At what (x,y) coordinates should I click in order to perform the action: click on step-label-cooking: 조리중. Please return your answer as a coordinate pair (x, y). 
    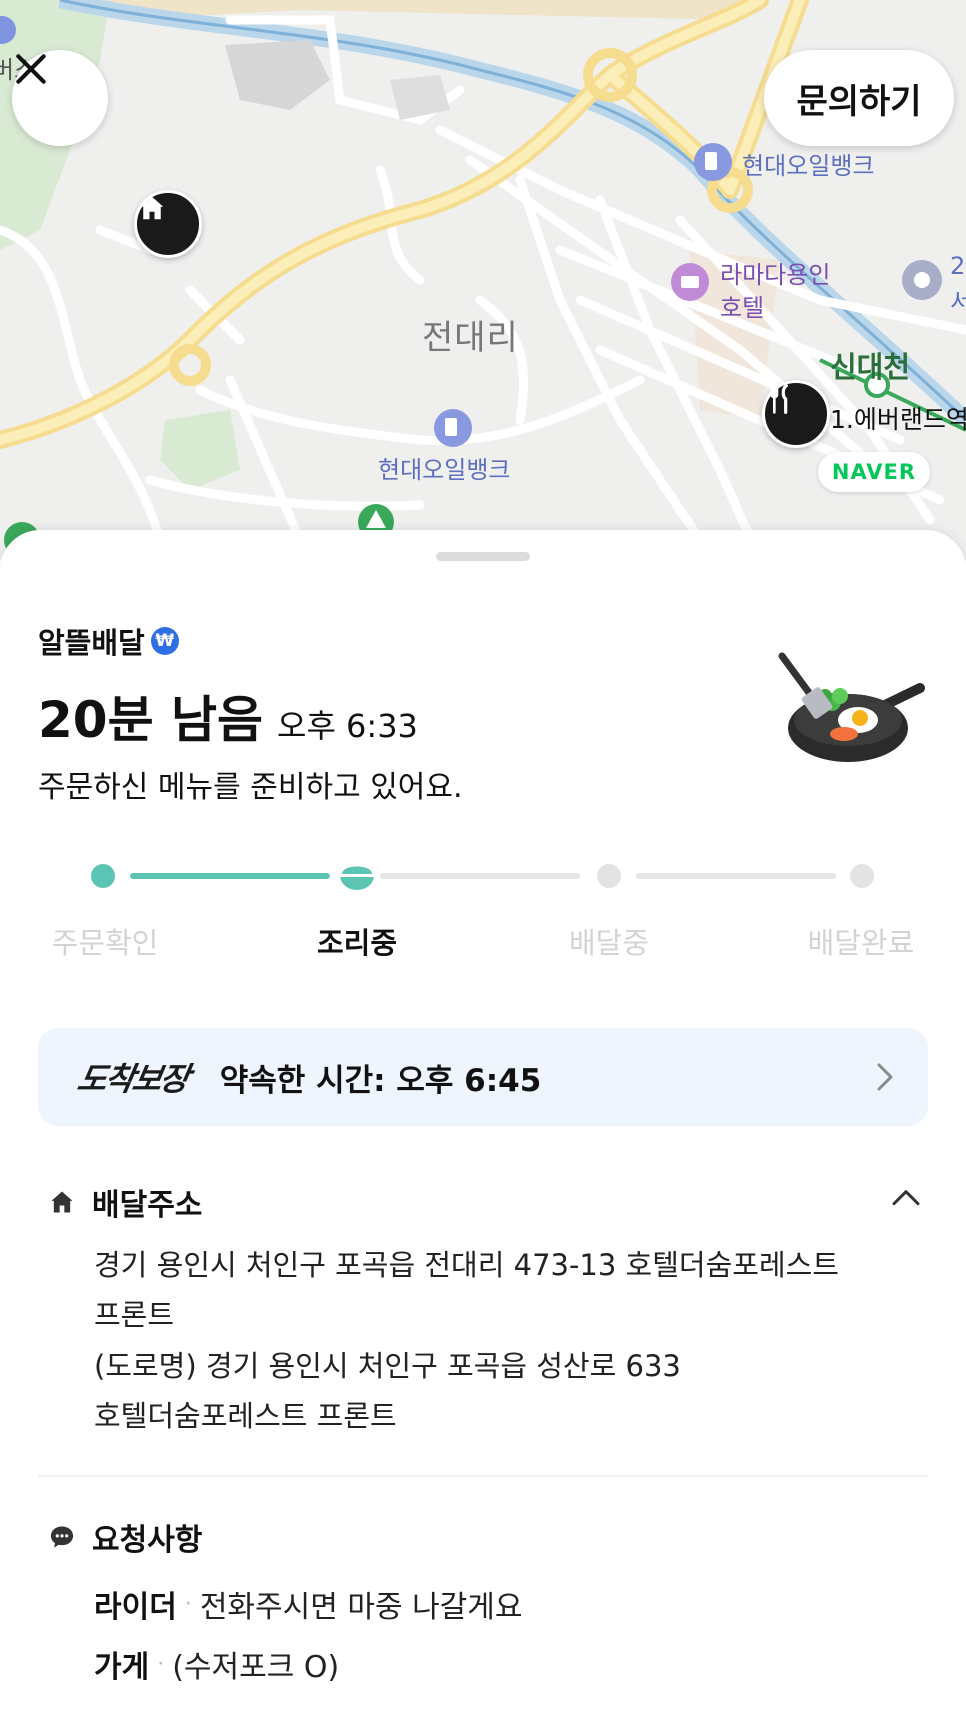
    Looking at the image, I should click on (357, 943).